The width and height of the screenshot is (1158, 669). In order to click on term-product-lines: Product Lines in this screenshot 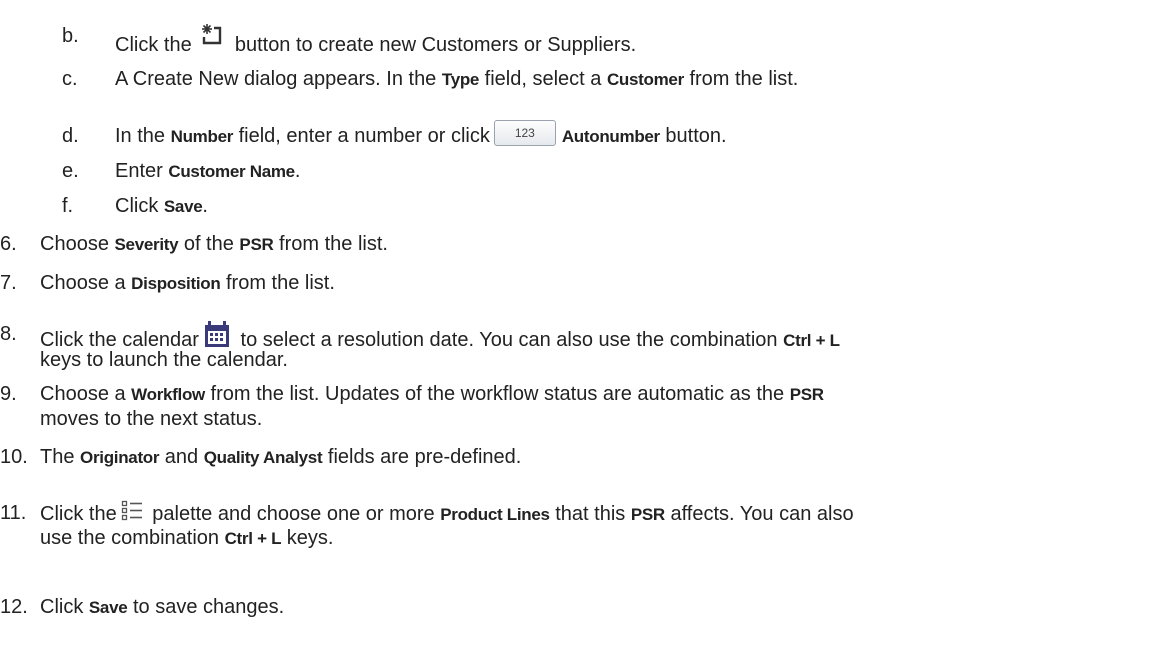, I will do `click(495, 514)`.